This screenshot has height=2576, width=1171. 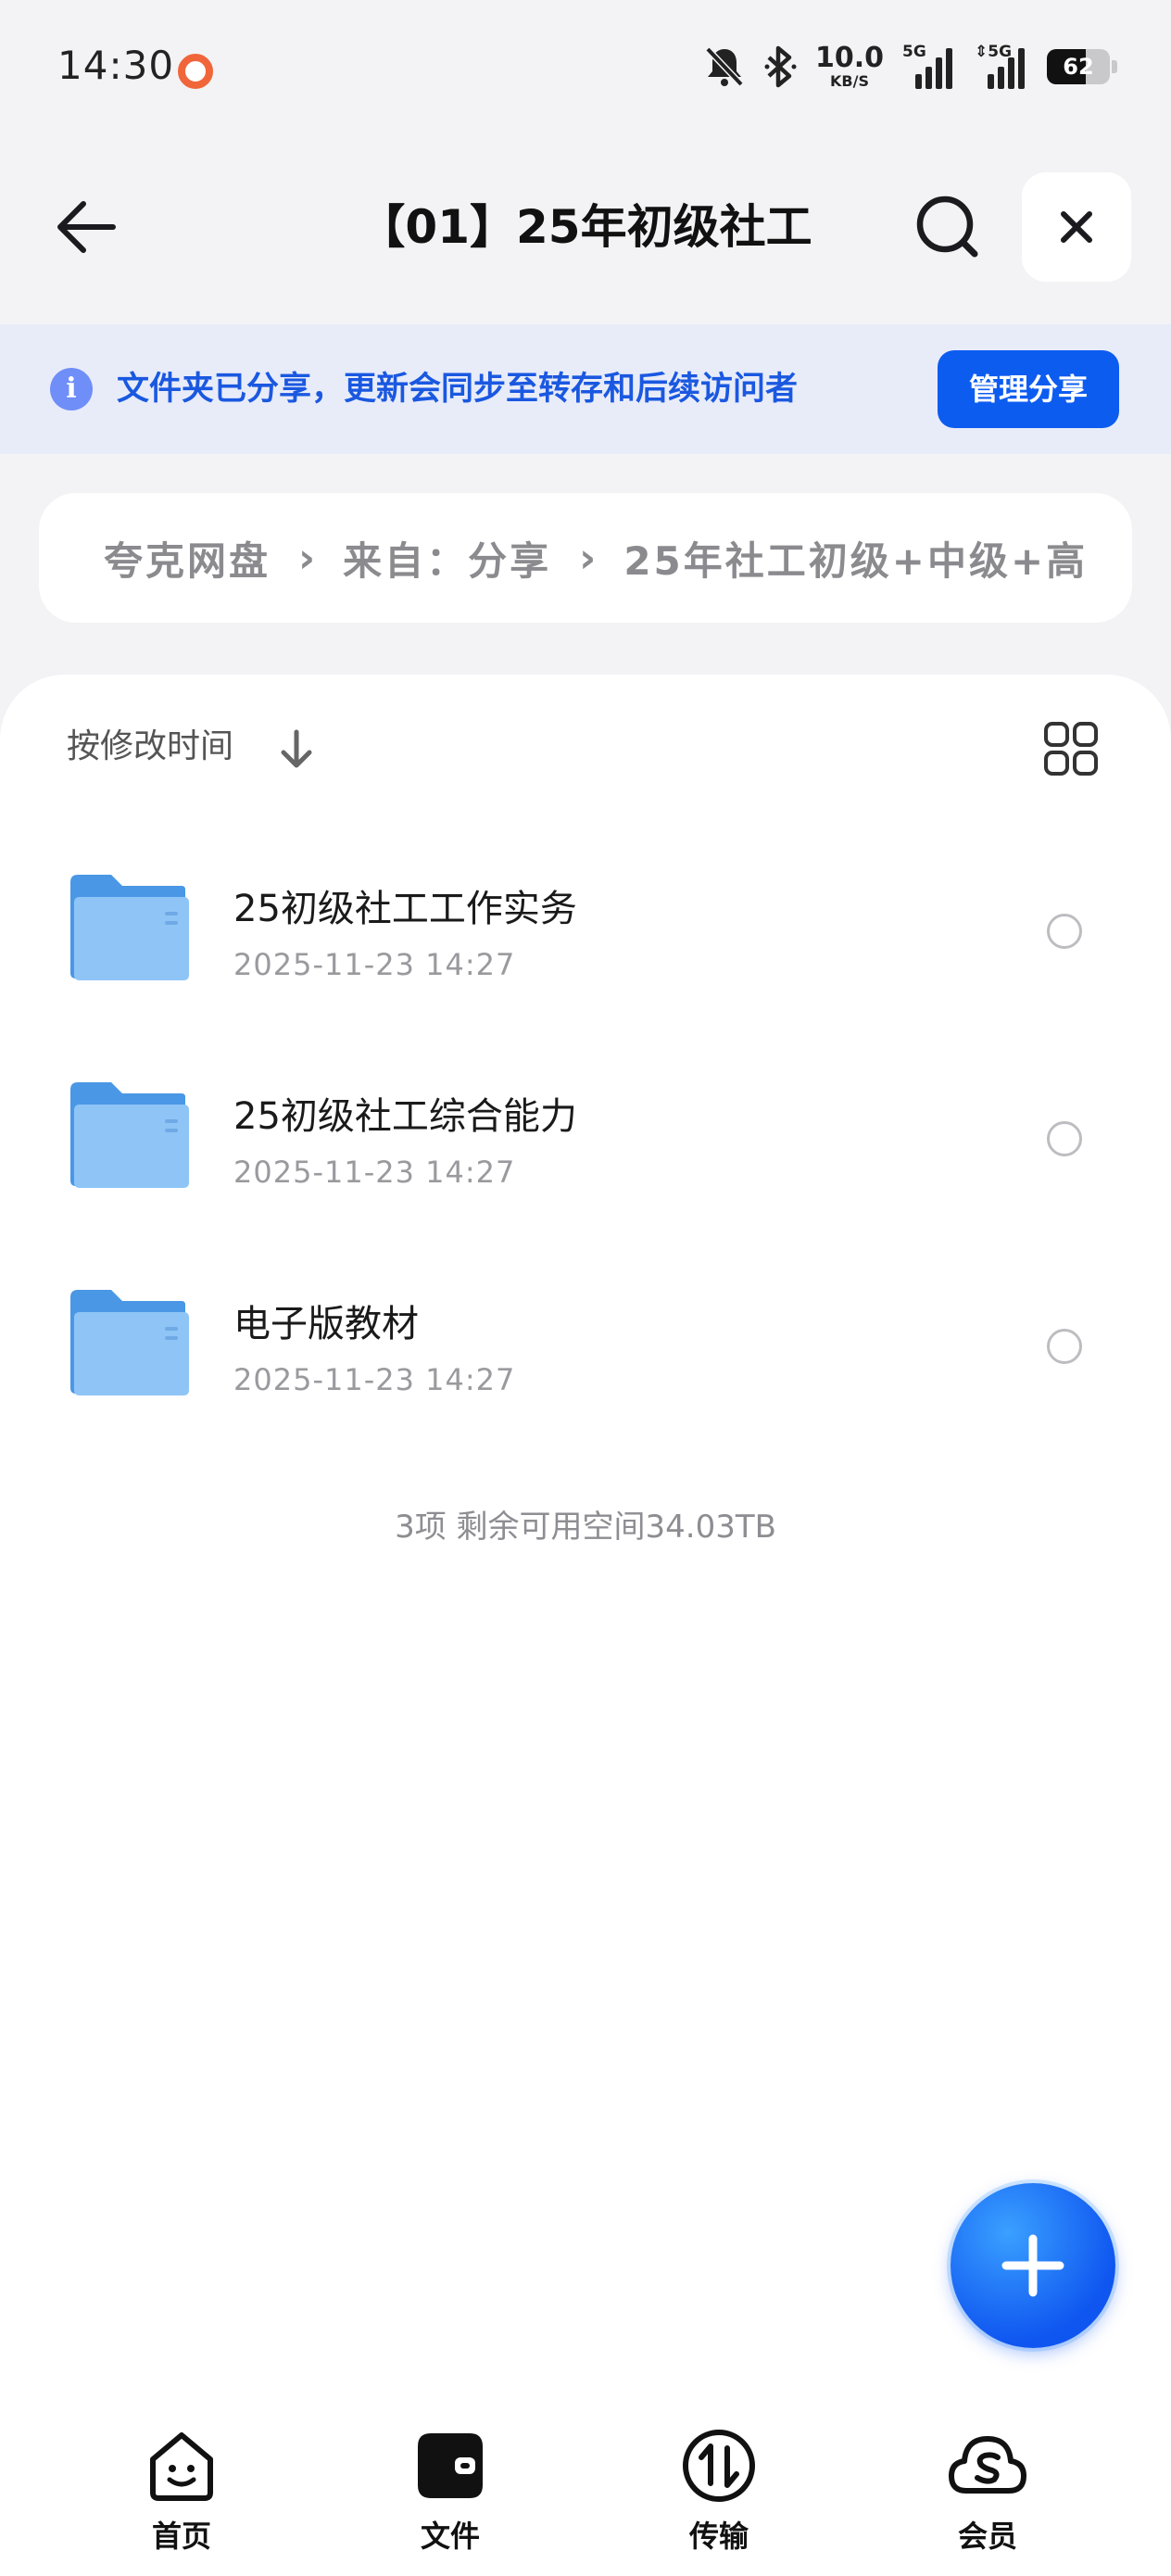 I want to click on transfer-icon, so click(x=719, y=2466).